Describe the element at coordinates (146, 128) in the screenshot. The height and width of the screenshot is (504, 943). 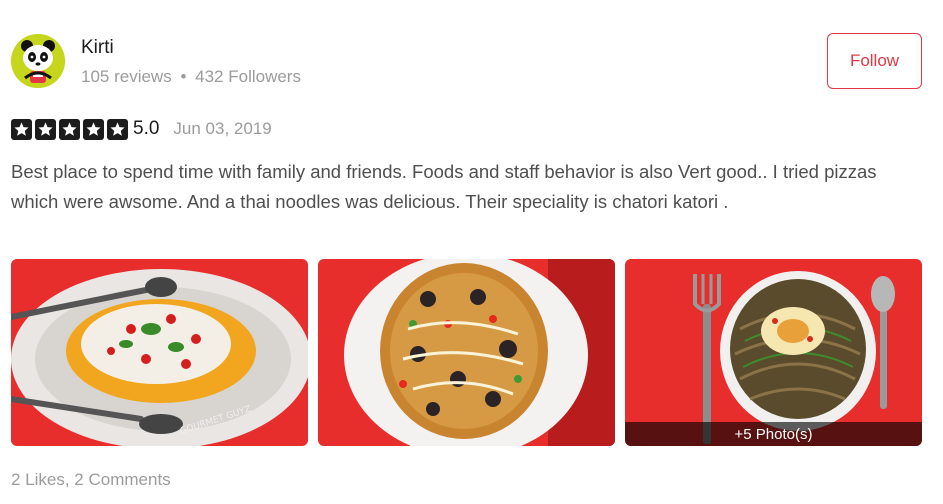
I see `rating-value: 5.0` at that location.